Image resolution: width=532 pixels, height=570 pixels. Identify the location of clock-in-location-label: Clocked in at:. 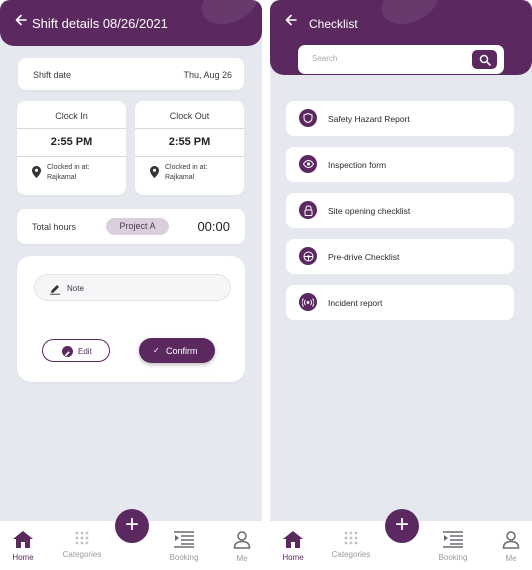
(68, 167).